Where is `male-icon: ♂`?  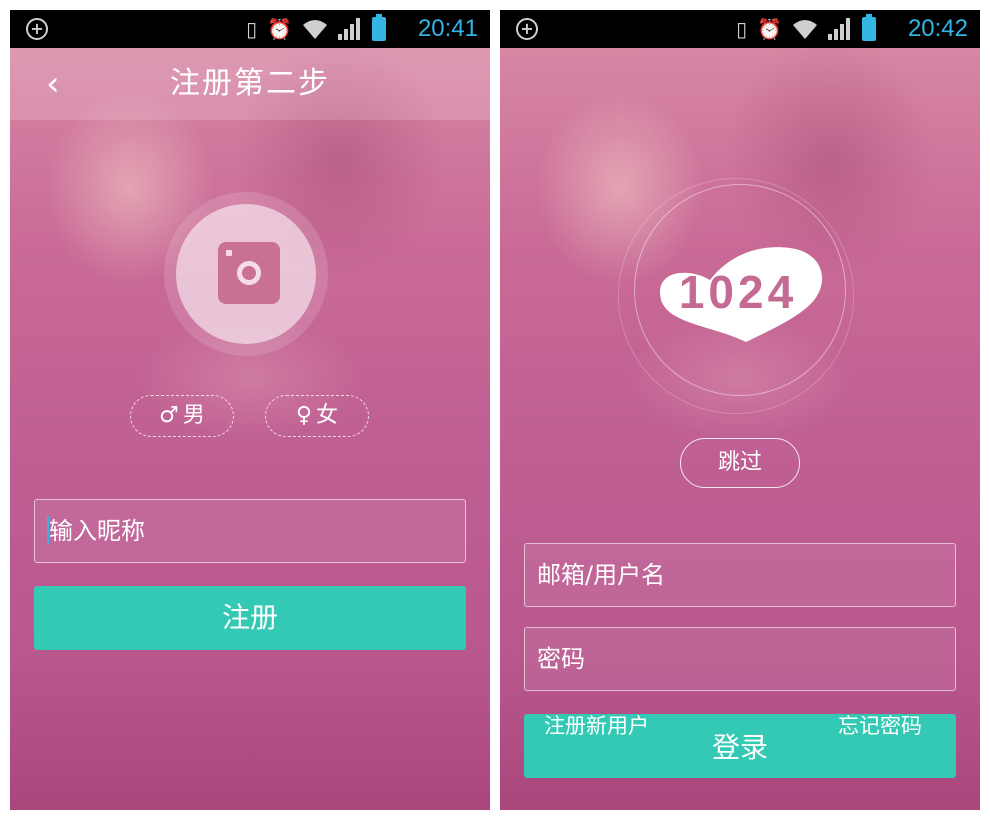
male-icon: ♂ is located at coordinates (169, 415).